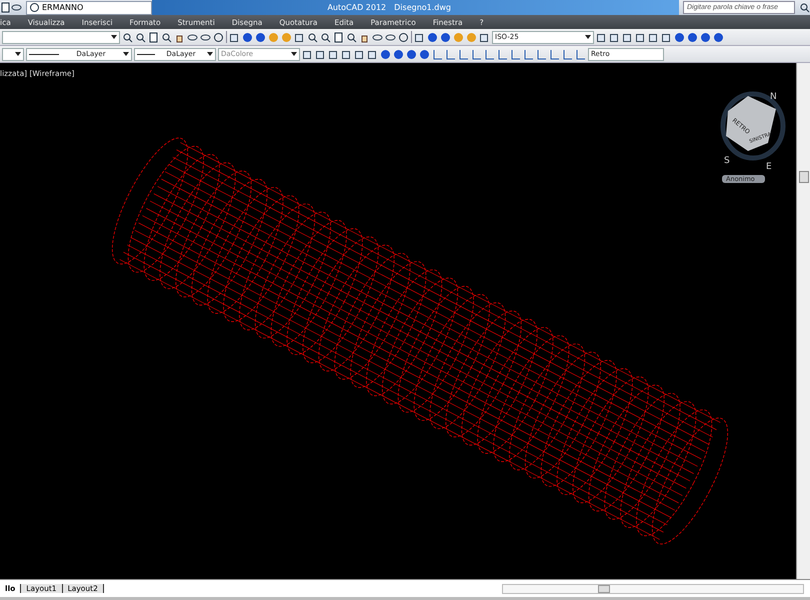 The width and height of the screenshot is (810, 600). Describe the element at coordinates (89, 7) in the screenshot. I see `workspace-dropdown: ERMANNO` at that location.